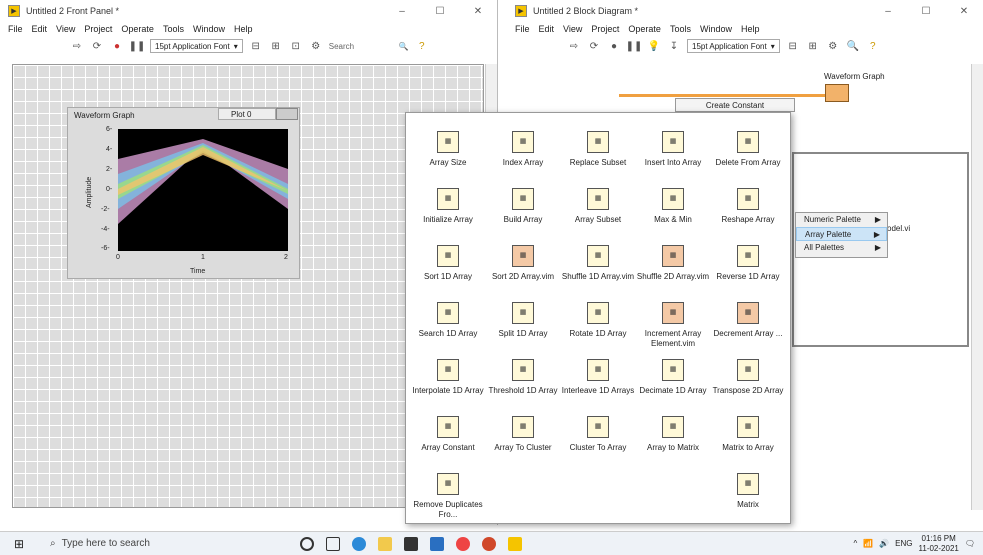 This screenshot has height=555, width=983. Describe the element at coordinates (523, 263) in the screenshot. I see `palette-item-sort-2d-array-vim: ▦ Sort 2D Array.vim` at that location.